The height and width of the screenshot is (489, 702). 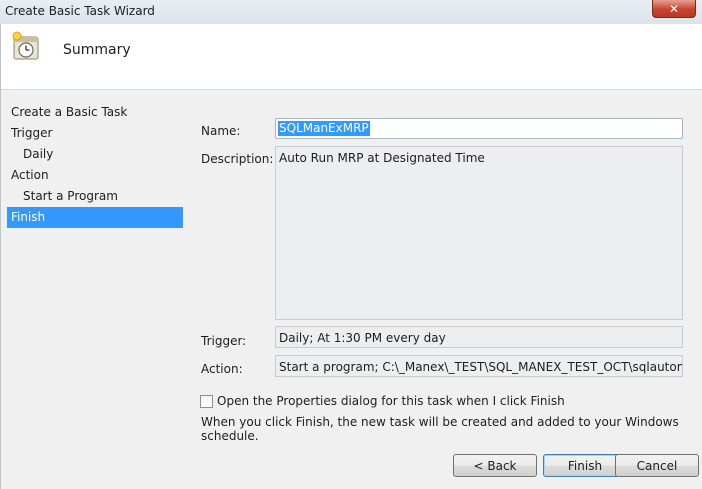 What do you see at coordinates (206, 401) in the screenshot?
I see `open-properties-checkbox` at bounding box center [206, 401].